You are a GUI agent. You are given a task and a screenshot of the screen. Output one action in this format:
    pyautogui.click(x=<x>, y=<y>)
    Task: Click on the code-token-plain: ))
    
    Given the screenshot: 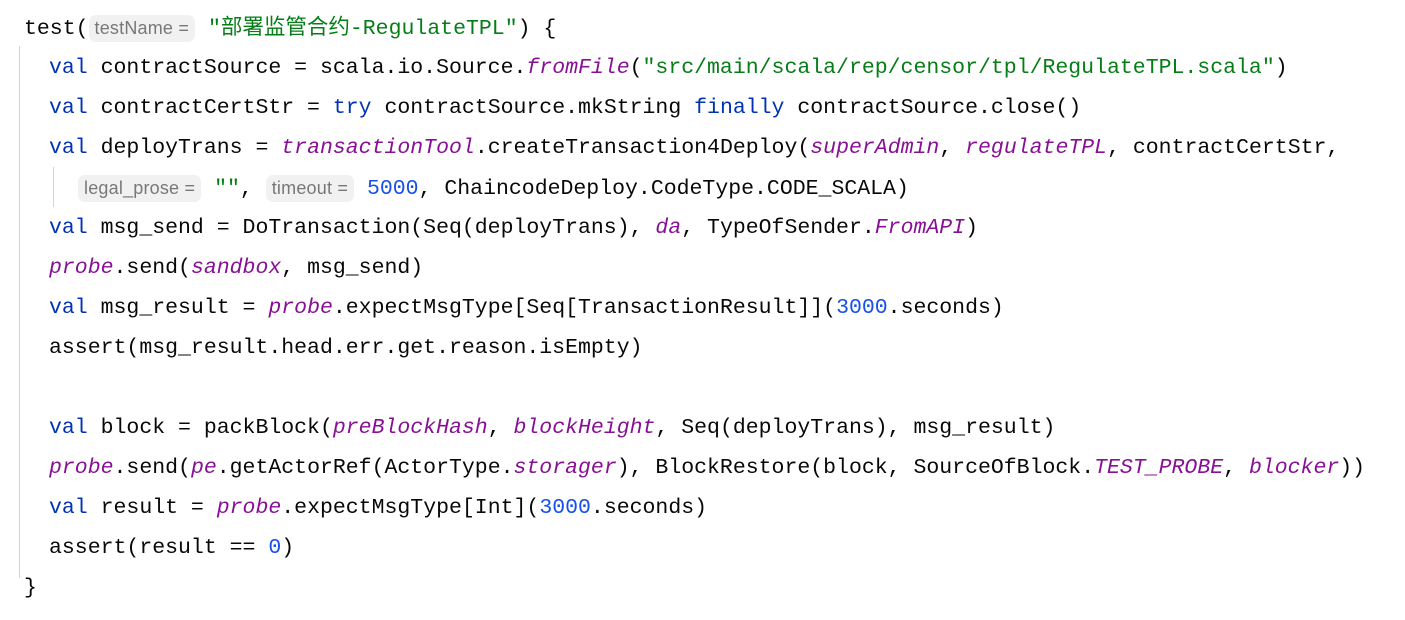 What is the action you would take?
    pyautogui.click(x=1352, y=468)
    